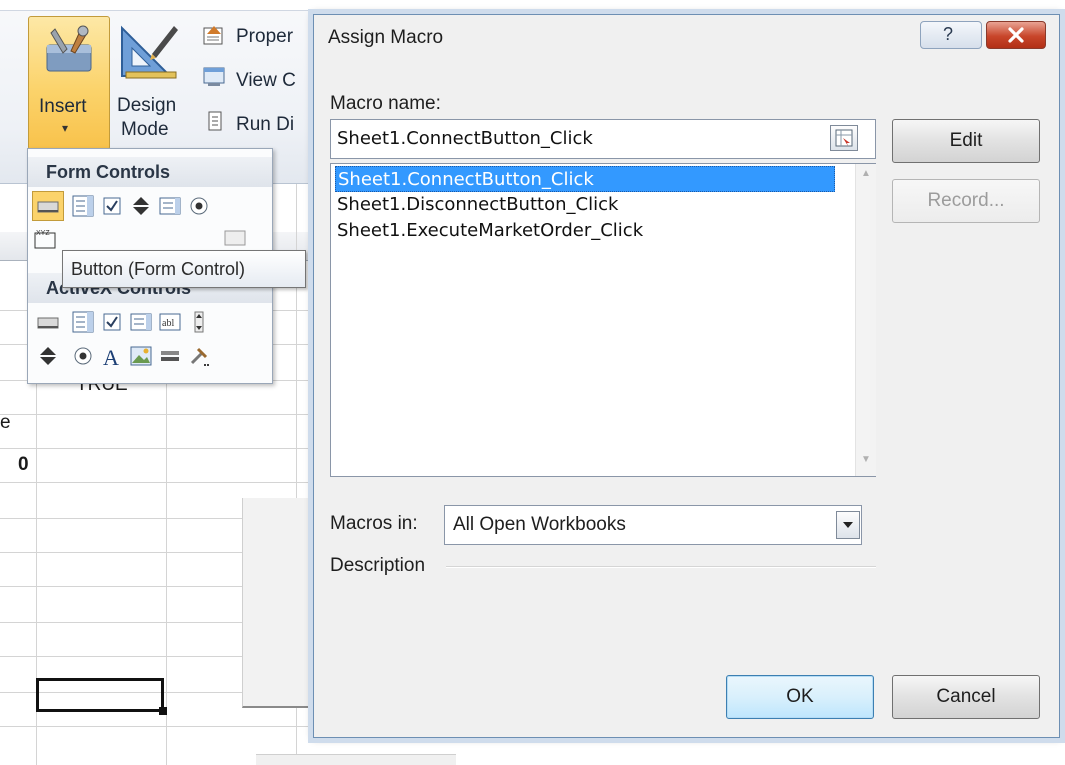 The image size is (1065, 765). I want to click on close-button, so click(1016, 35).